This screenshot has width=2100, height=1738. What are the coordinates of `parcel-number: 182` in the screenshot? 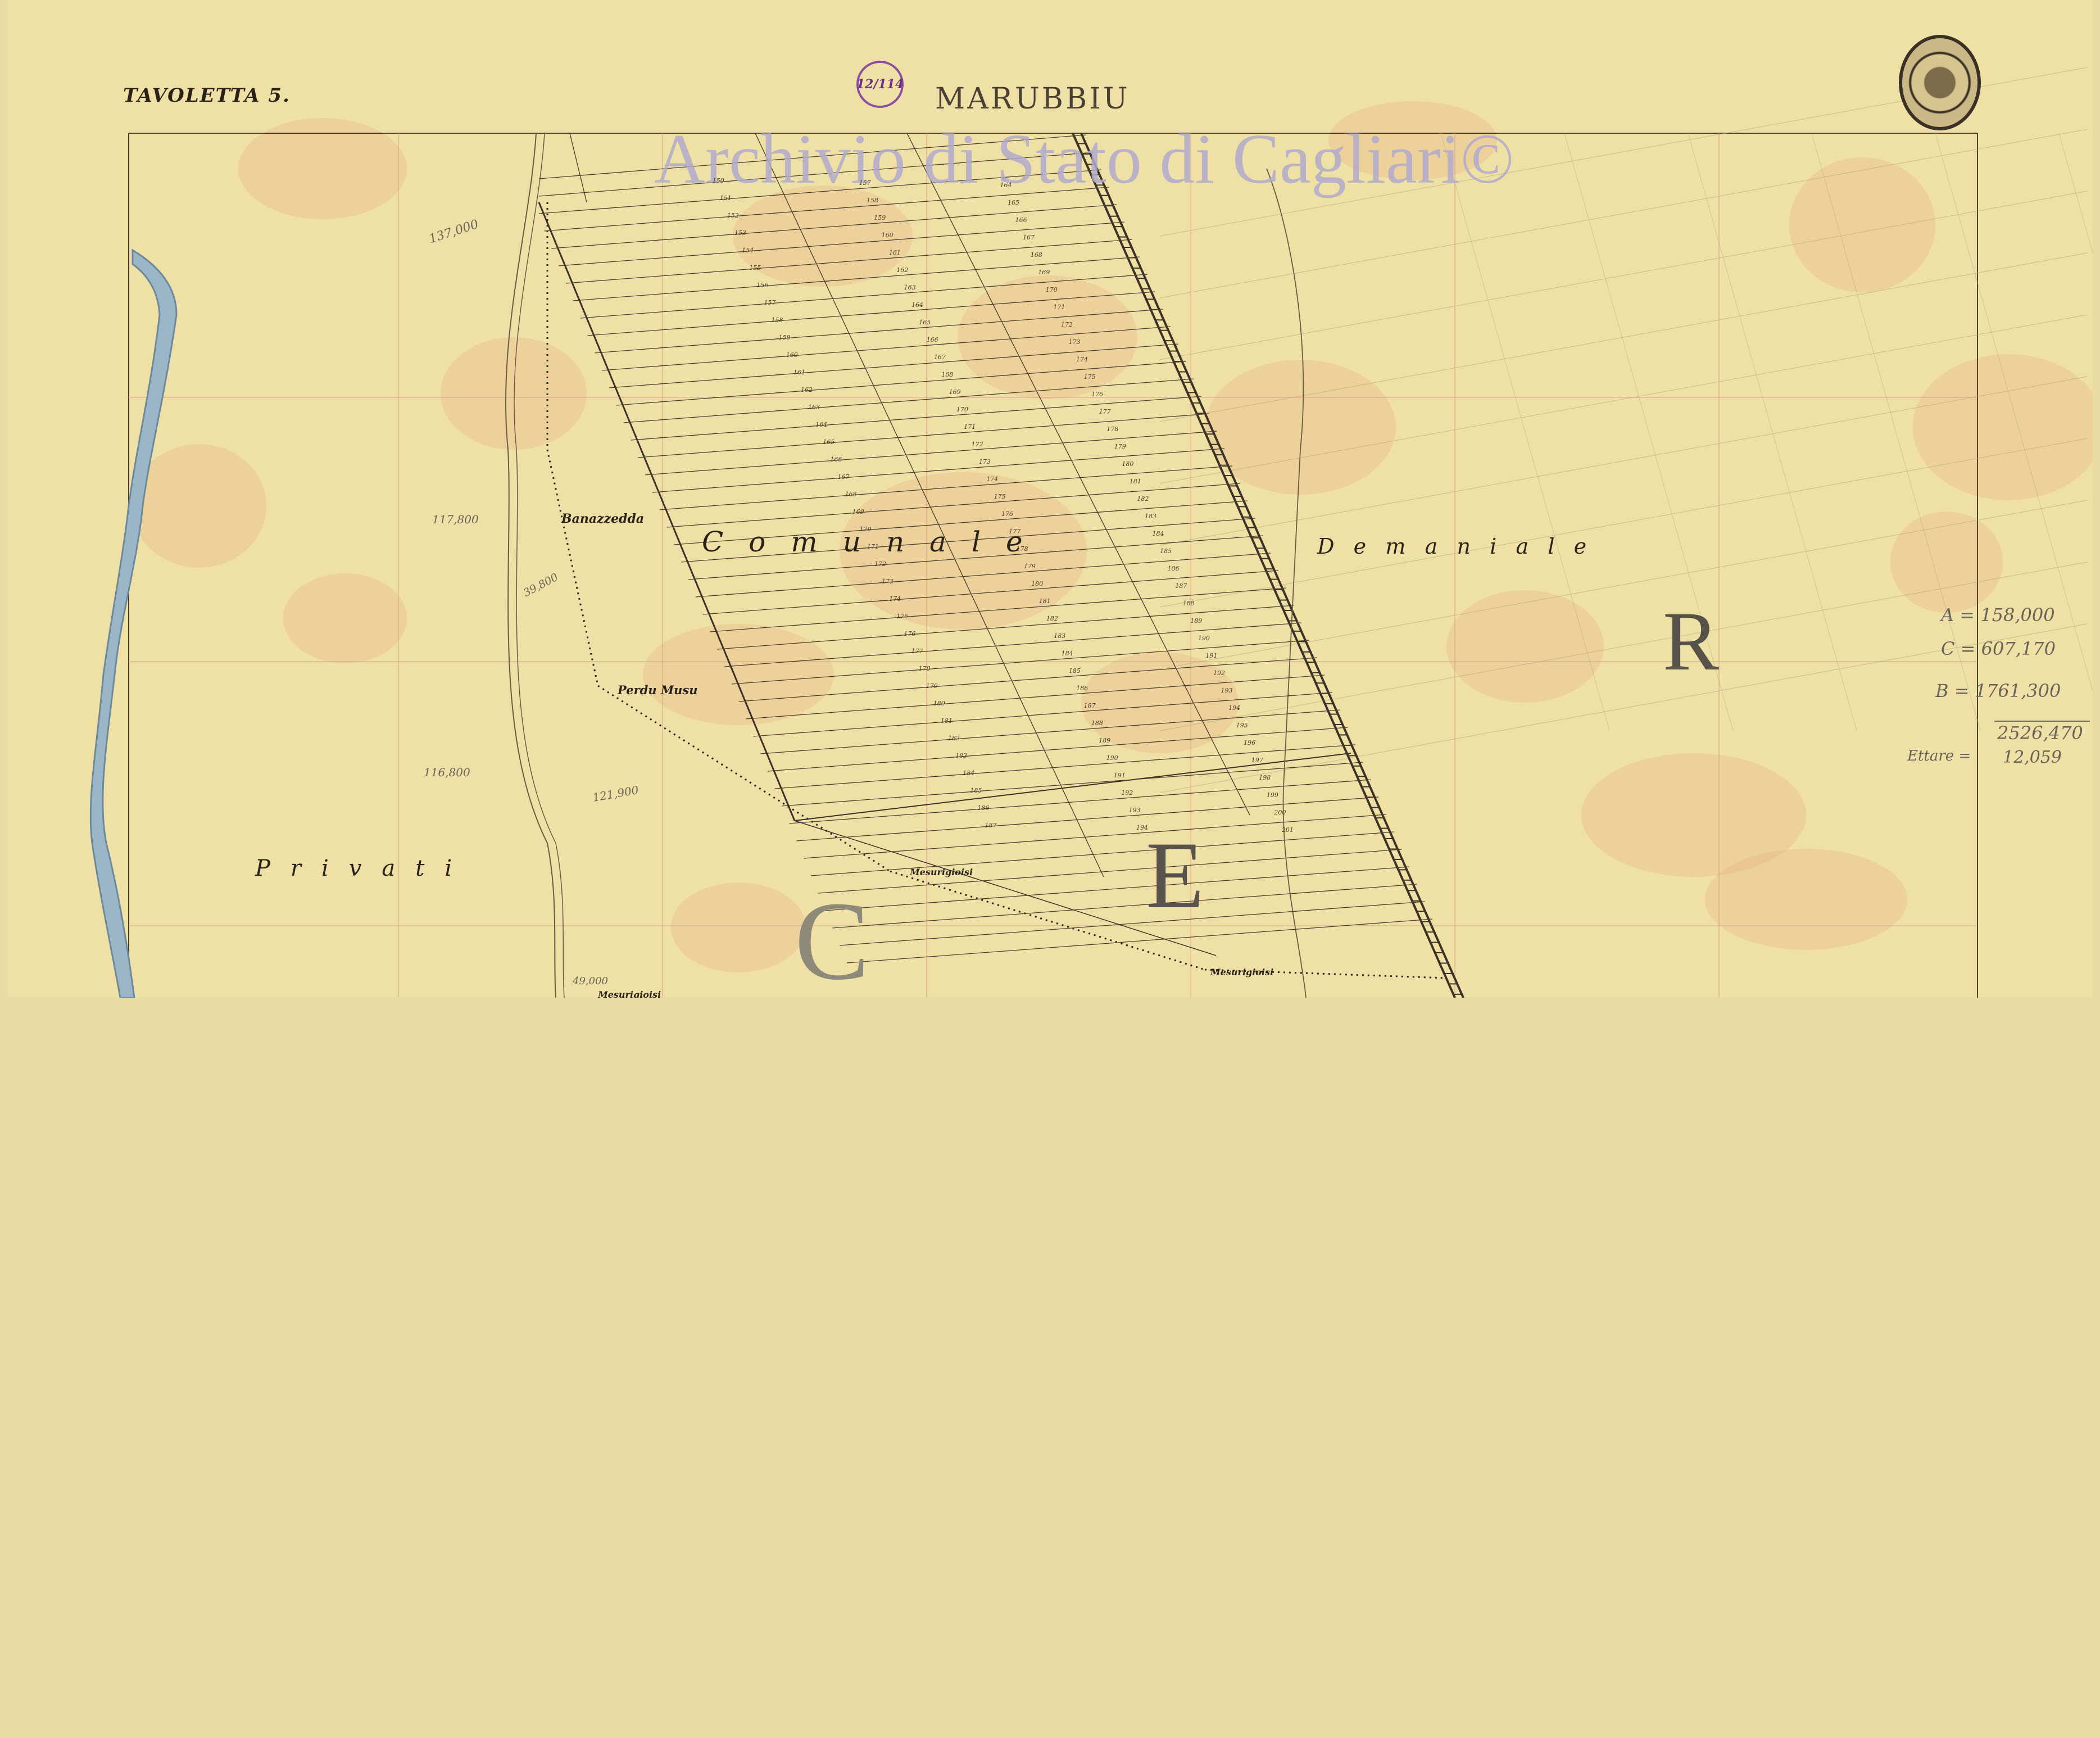 It's located at (954, 739).